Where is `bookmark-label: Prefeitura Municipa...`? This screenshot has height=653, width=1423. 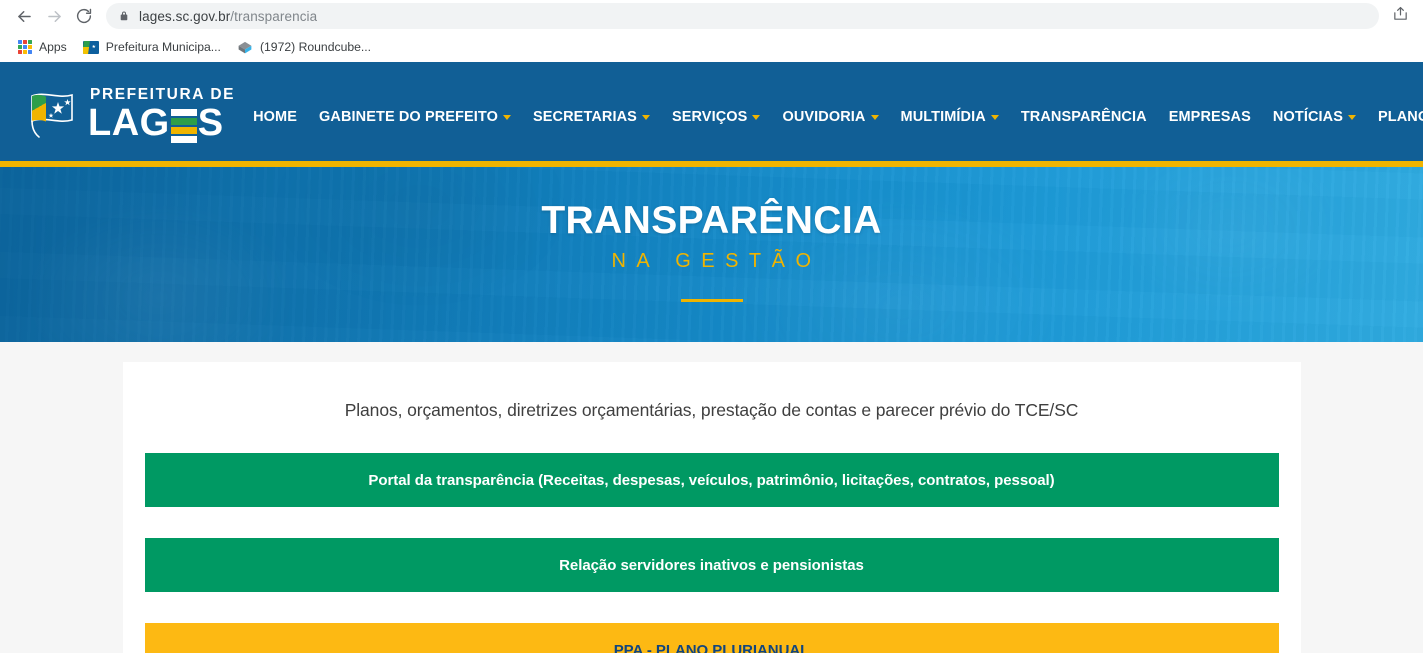 bookmark-label: Prefeitura Municipa... is located at coordinates (163, 47).